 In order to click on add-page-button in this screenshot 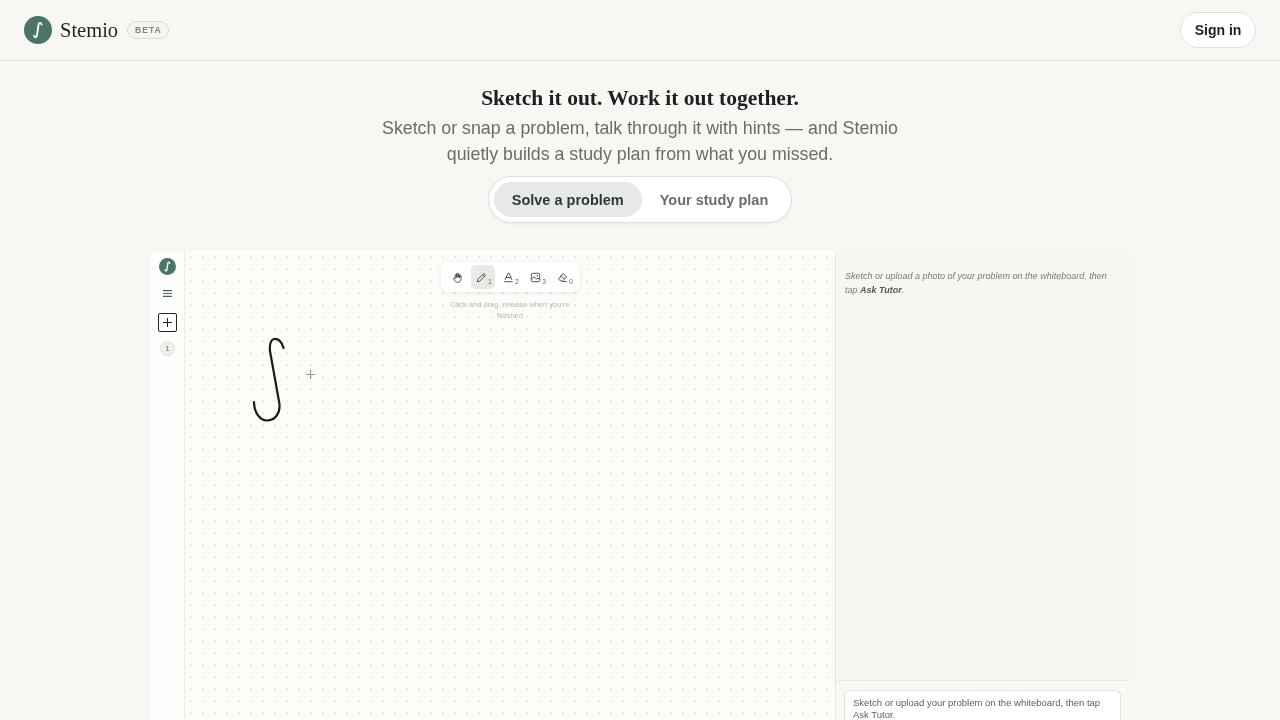, I will do `click(167, 322)`.